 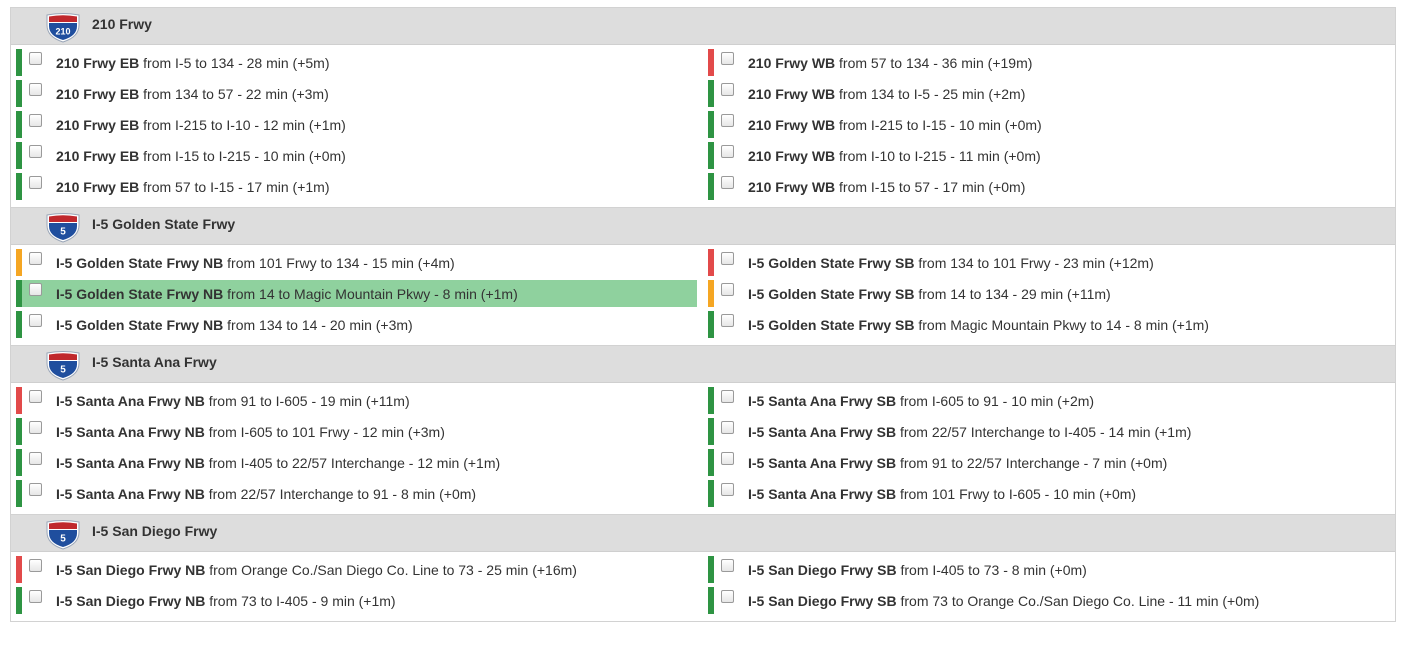 What do you see at coordinates (300, 600) in the screenshot?
I see `route-description: from 73 to I-405 - 9 min (+1m)` at bounding box center [300, 600].